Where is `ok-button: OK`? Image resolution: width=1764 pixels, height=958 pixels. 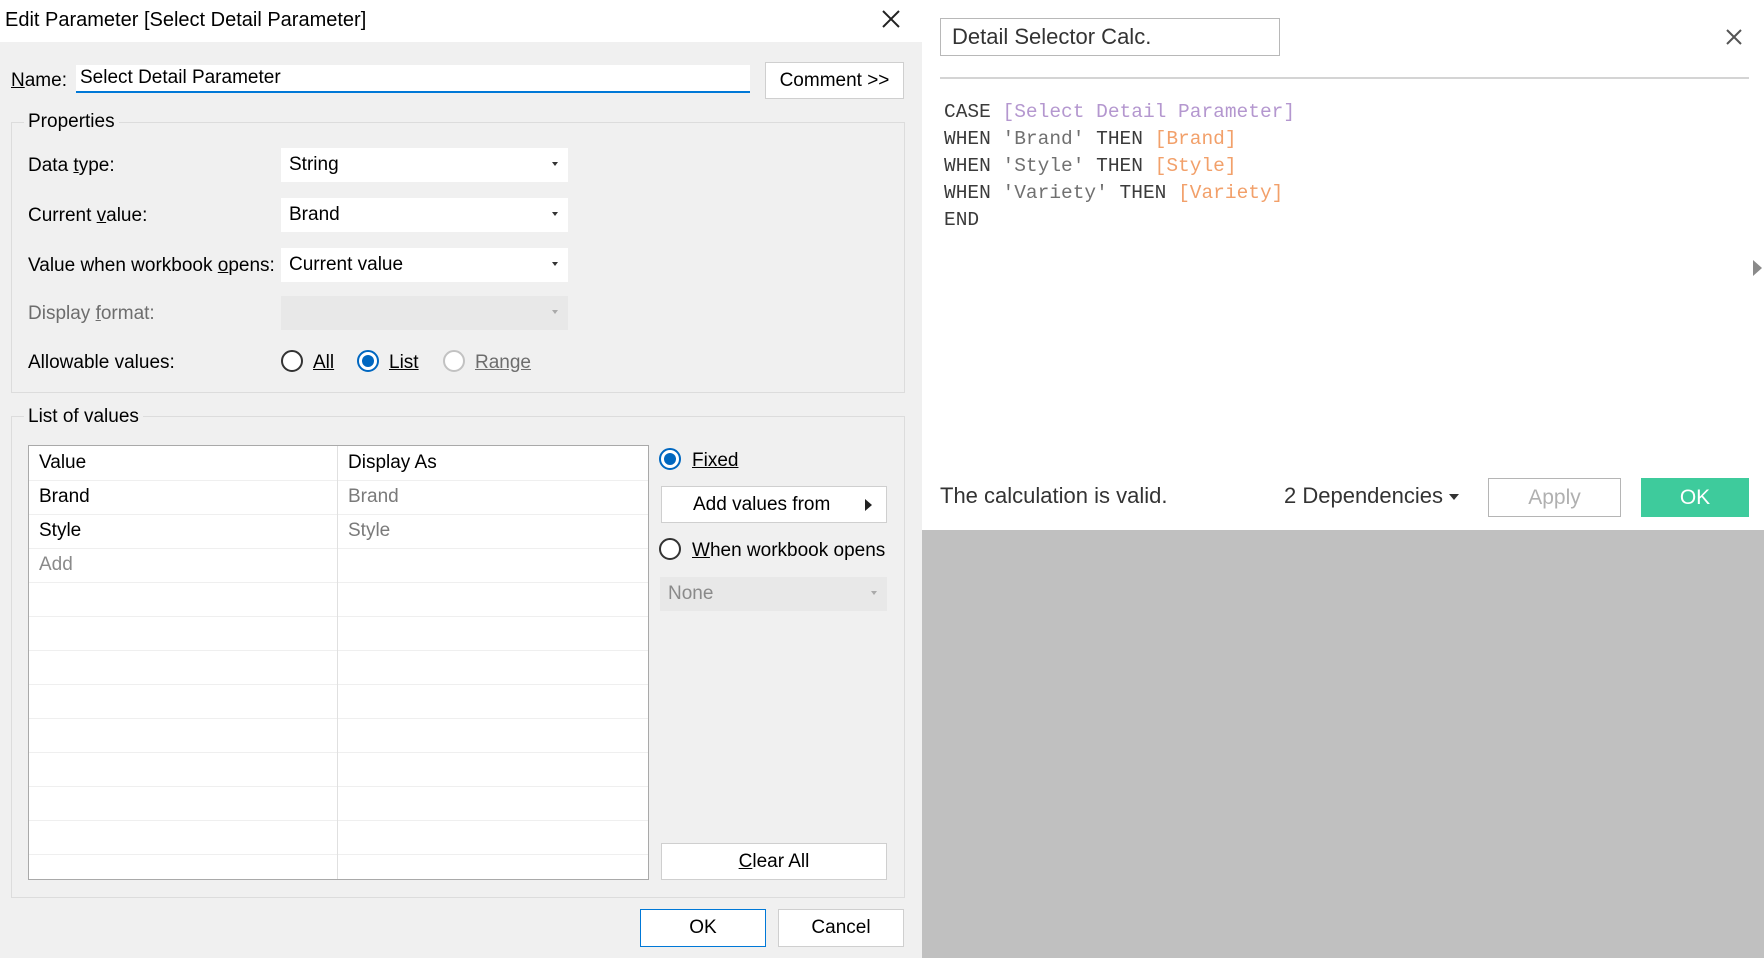 ok-button: OK is located at coordinates (703, 928).